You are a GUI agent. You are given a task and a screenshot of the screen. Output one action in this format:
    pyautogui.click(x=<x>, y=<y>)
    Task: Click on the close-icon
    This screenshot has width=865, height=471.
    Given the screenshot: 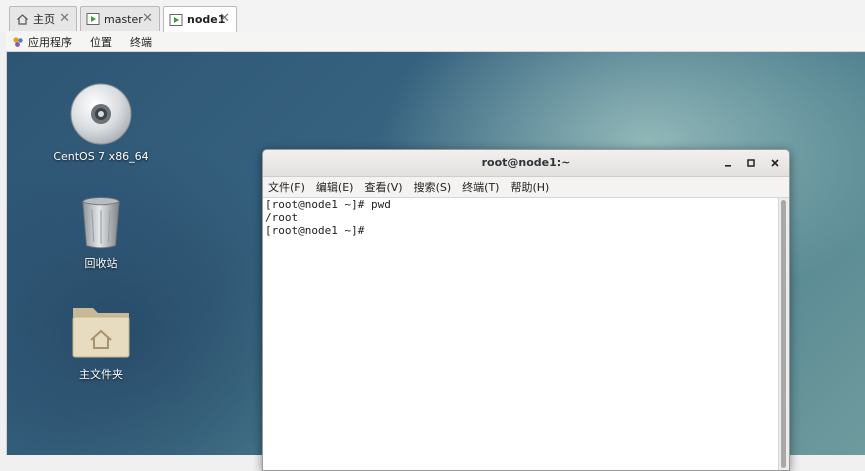 What is the action you would take?
    pyautogui.click(x=775, y=163)
    